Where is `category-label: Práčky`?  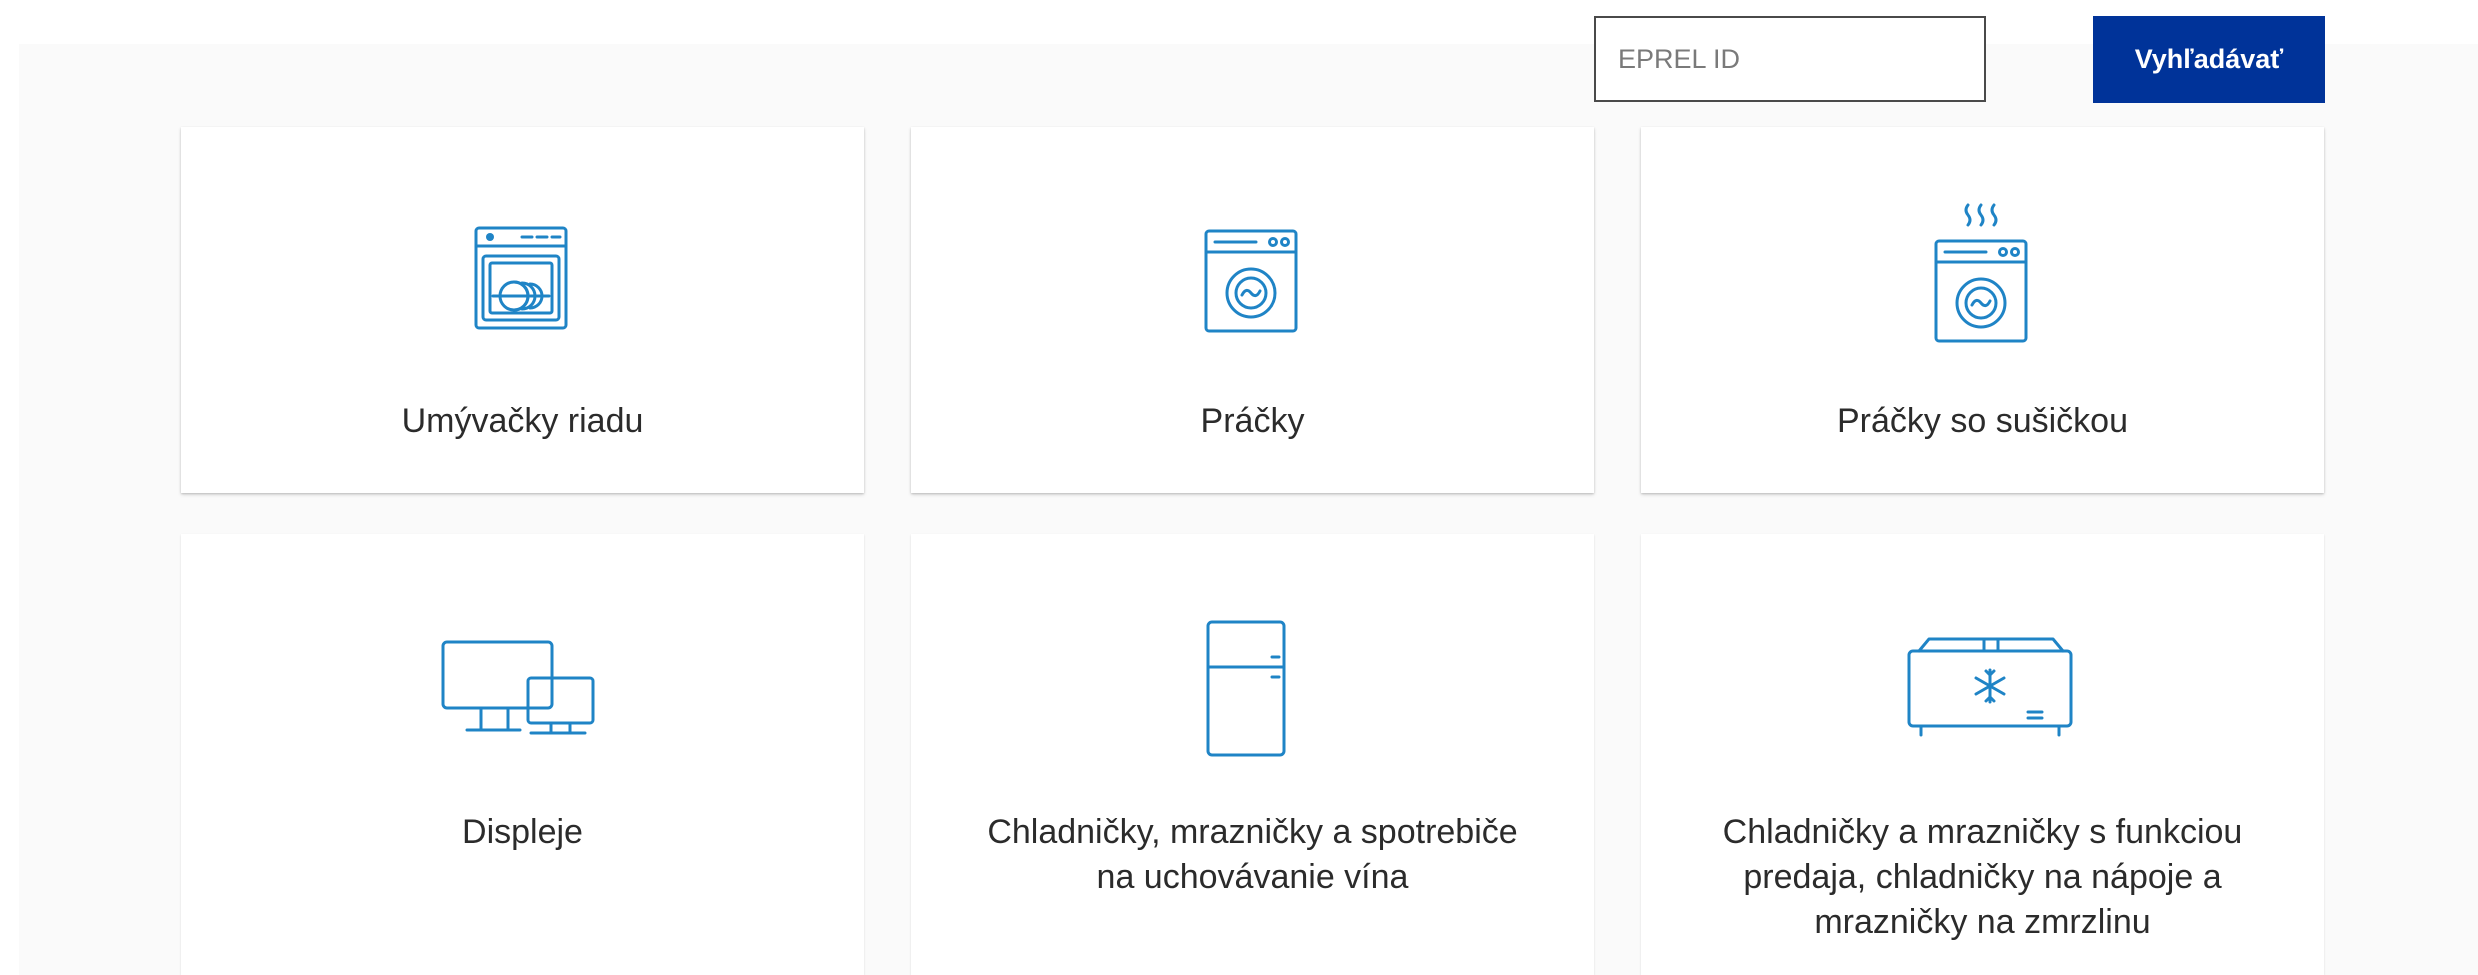
category-label: Práčky is located at coordinates (1252, 421).